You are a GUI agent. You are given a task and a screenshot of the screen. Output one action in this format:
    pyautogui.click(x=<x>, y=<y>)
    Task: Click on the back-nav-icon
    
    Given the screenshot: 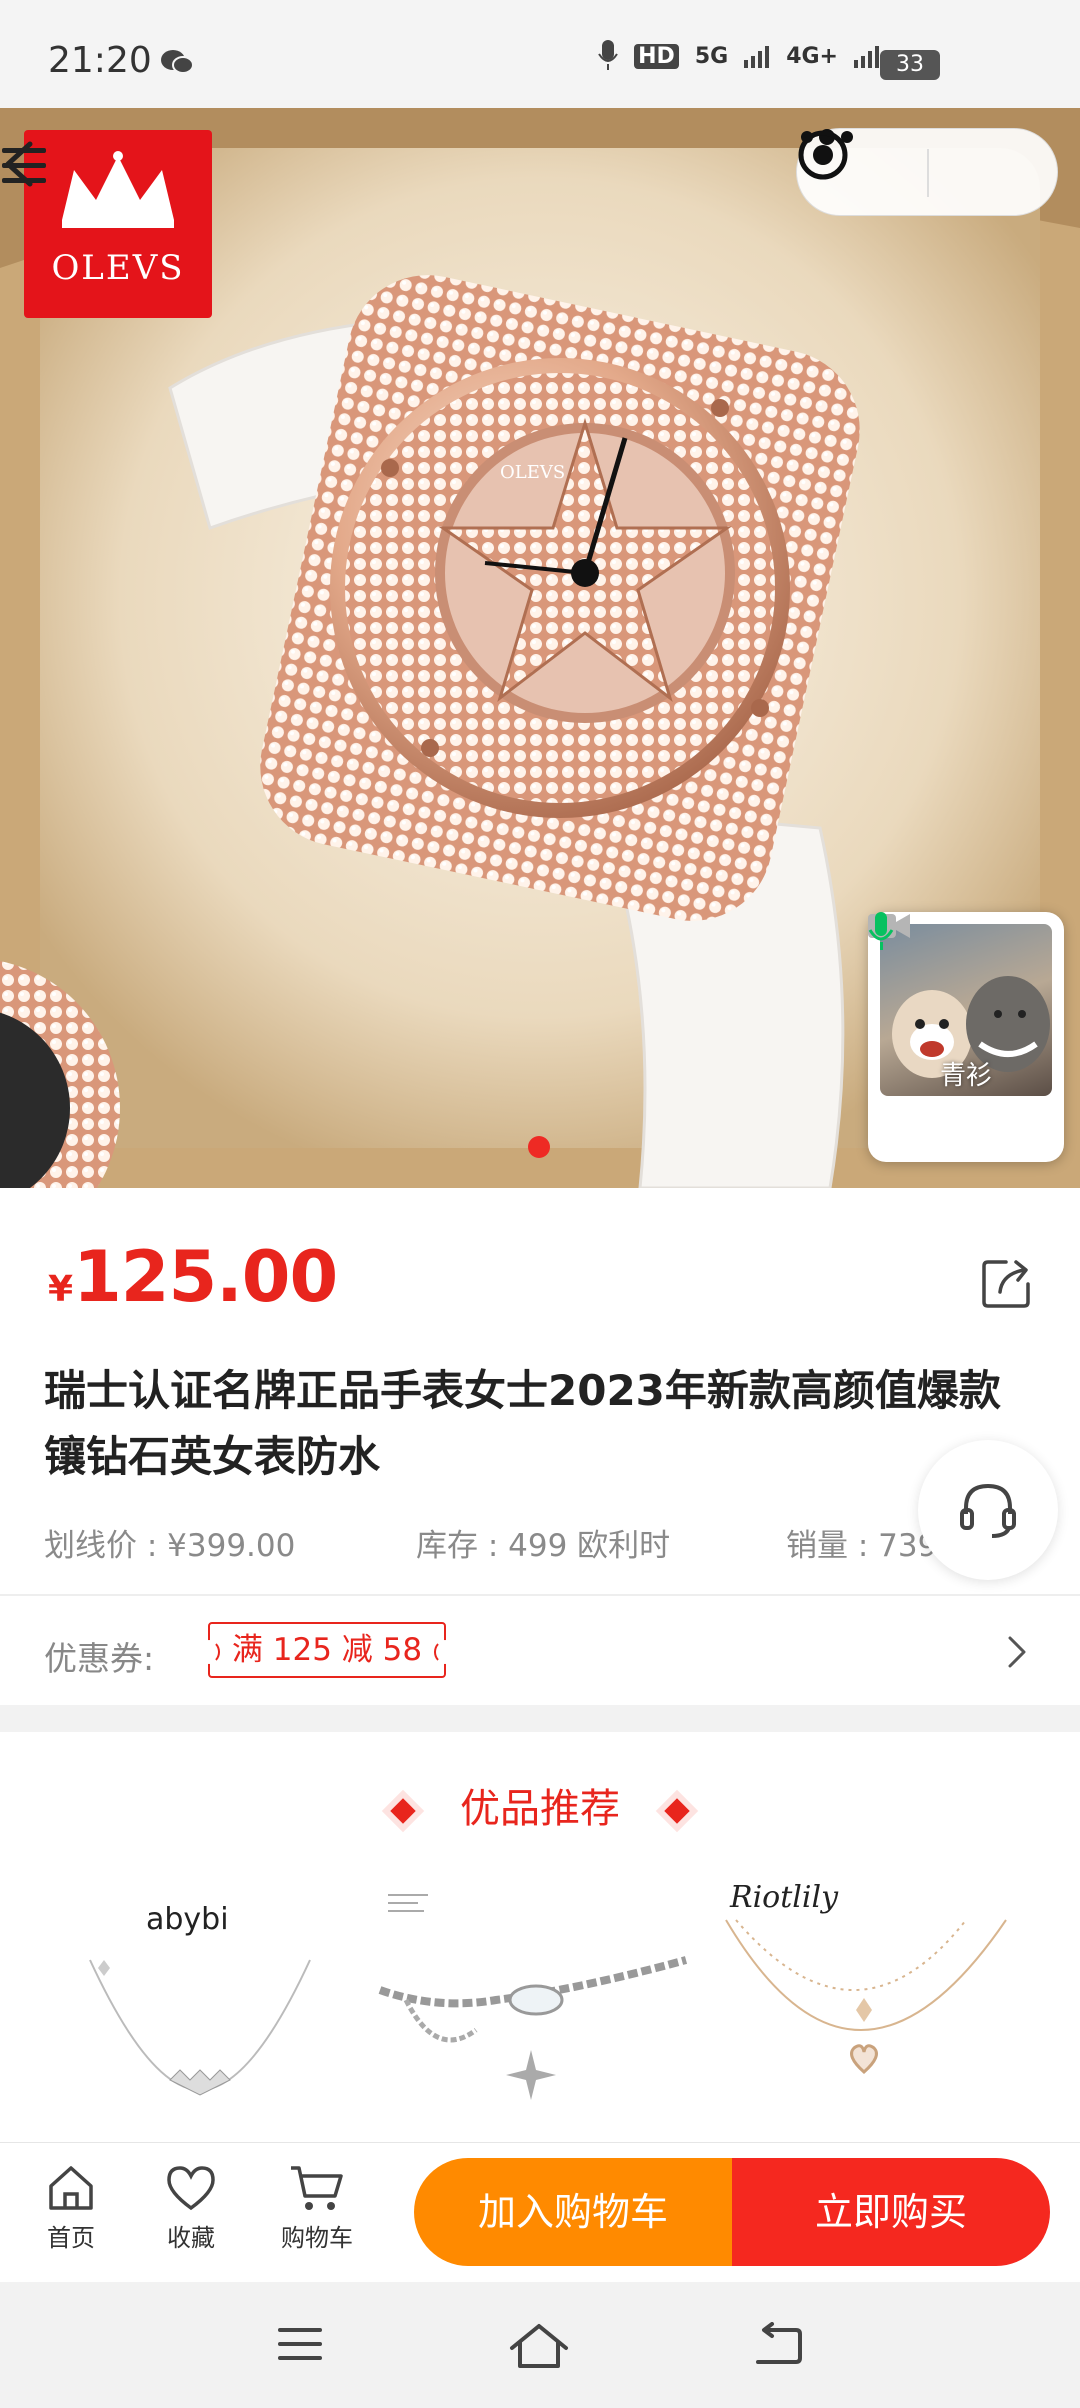 What is the action you would take?
    pyautogui.click(x=778, y=2344)
    